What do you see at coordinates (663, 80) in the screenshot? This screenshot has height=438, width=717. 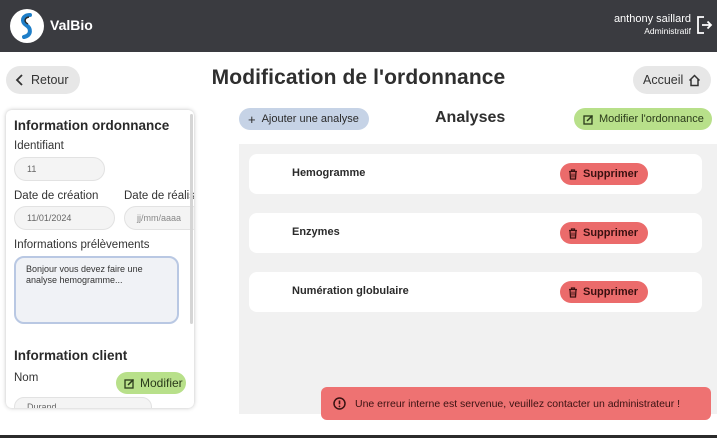 I see `home-button-label: Accueil` at bounding box center [663, 80].